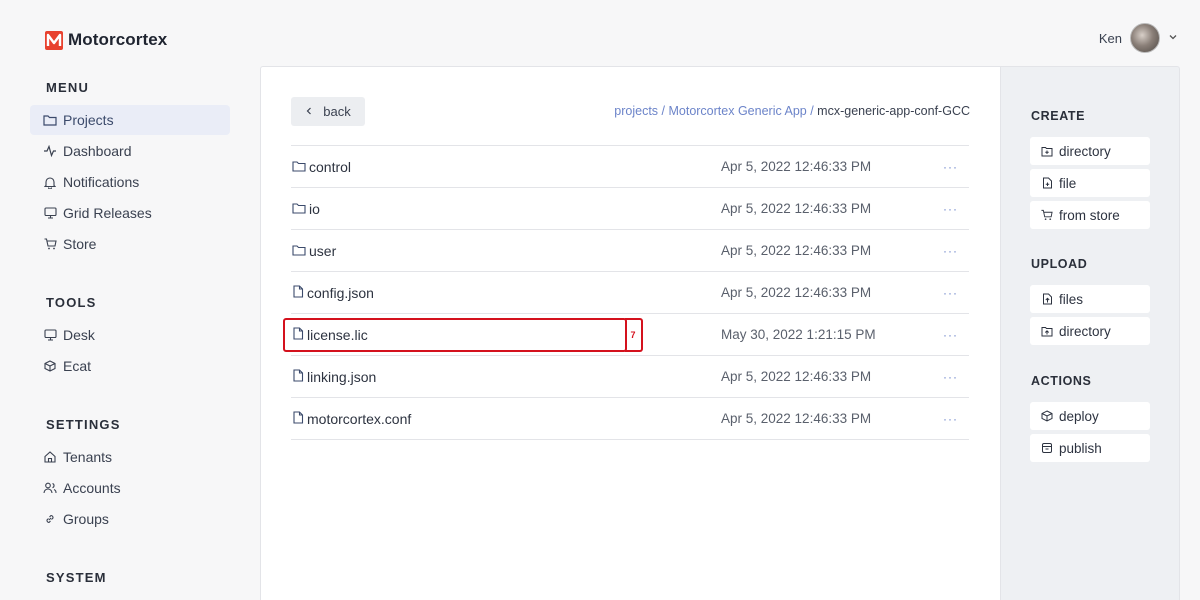 This screenshot has height=600, width=1200. I want to click on sidebar-item-desk: Desk, so click(130, 335).